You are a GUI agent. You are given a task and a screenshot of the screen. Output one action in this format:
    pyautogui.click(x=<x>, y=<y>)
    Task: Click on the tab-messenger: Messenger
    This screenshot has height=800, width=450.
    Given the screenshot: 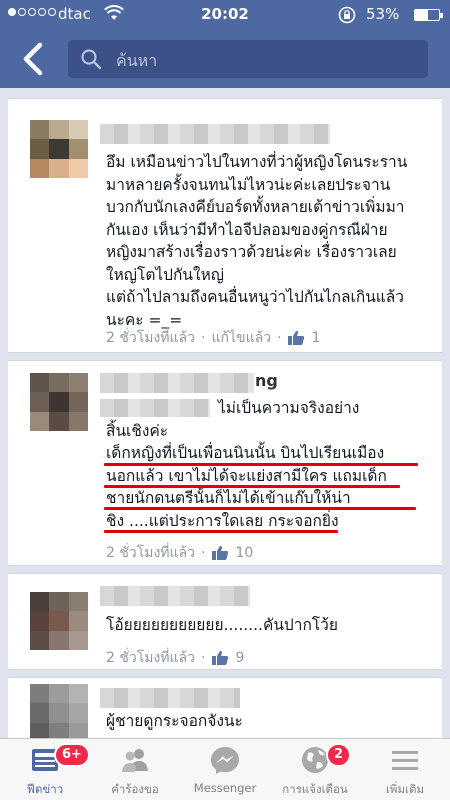 What is the action you would take?
    pyautogui.click(x=225, y=769)
    